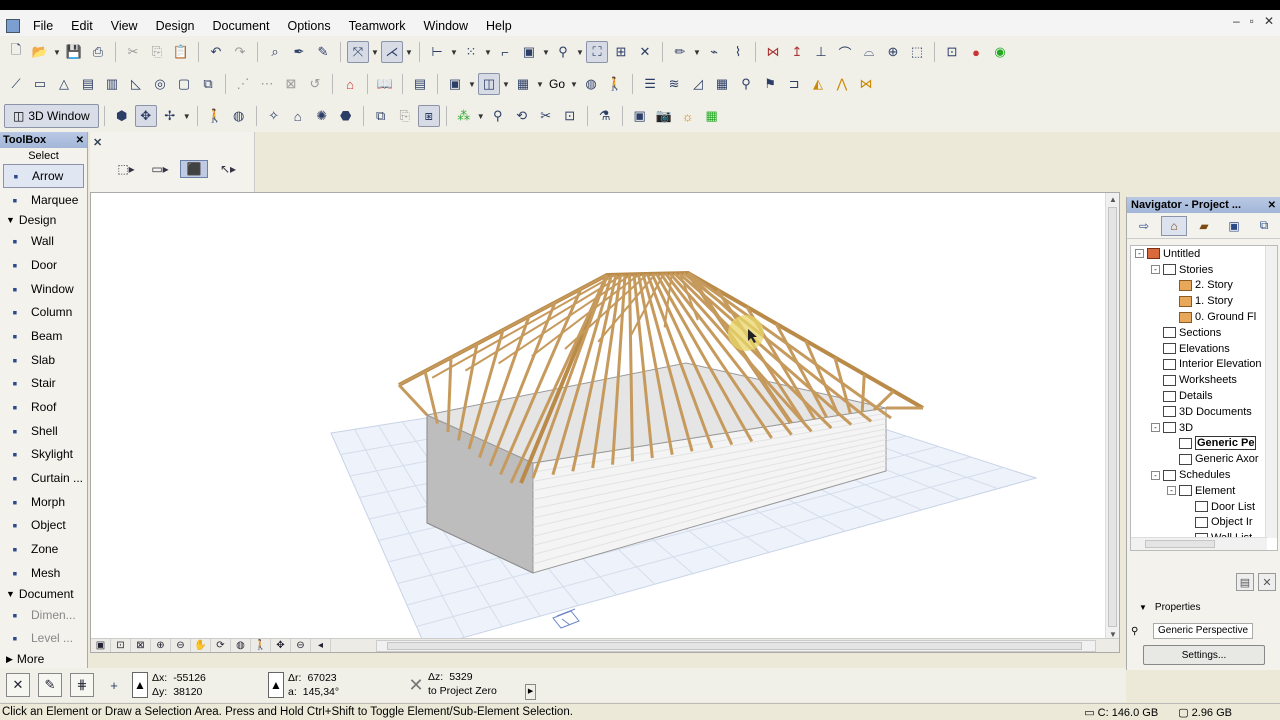  Describe the element at coordinates (842, 84) in the screenshot. I see `truss-icon: ⋀` at that location.